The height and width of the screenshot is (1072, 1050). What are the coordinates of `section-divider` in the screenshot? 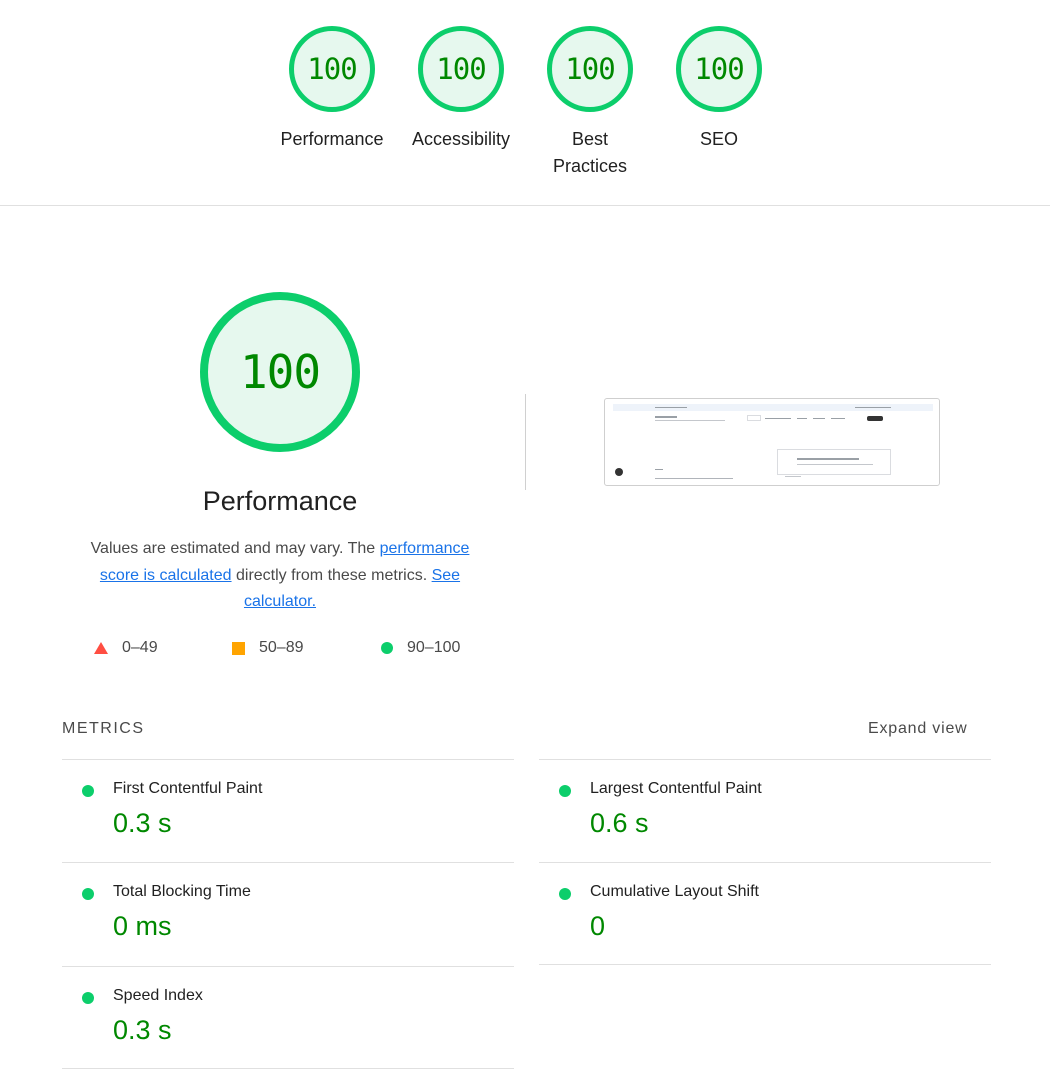 It's located at (525, 442).